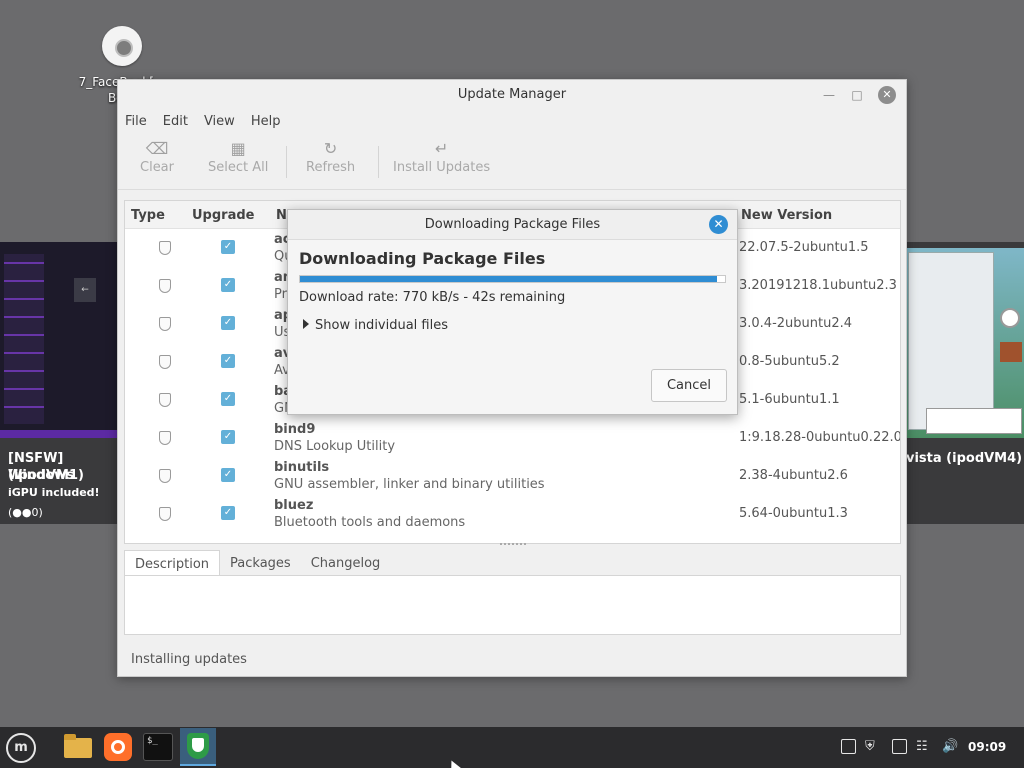 This screenshot has width=1024, height=768. I want to click on package-new-version: 1:9.18.28-0ubuntu0.22.04., so click(820, 437).